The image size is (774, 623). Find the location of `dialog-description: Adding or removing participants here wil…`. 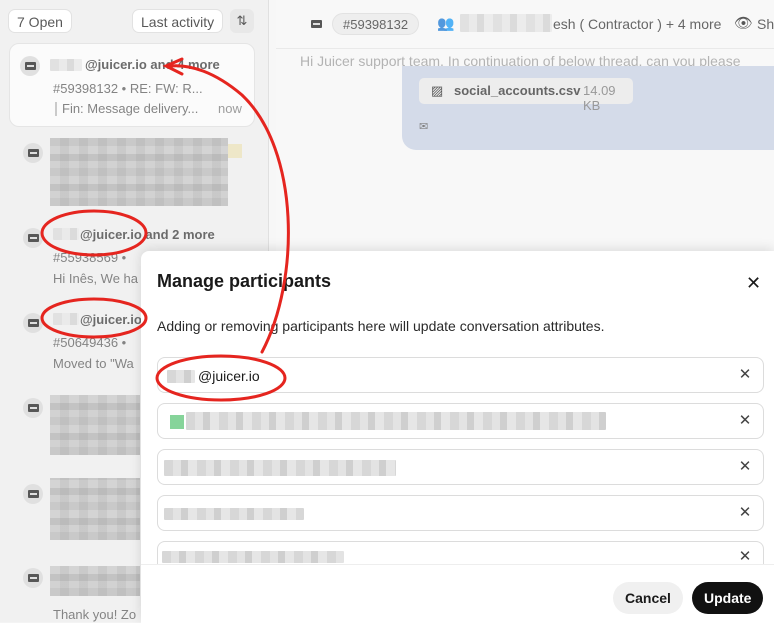

dialog-description: Adding or removing participants here wil… is located at coordinates (381, 326).